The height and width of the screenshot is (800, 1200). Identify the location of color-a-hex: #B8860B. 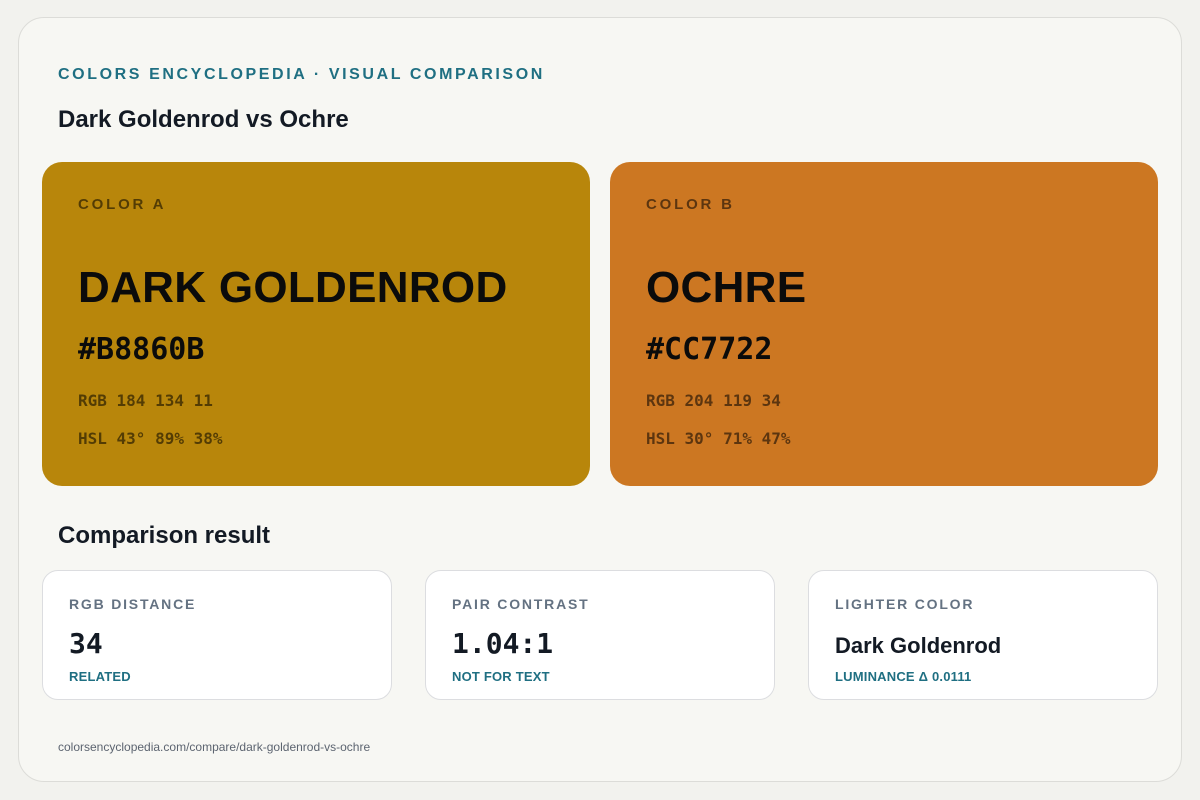
(141, 349).